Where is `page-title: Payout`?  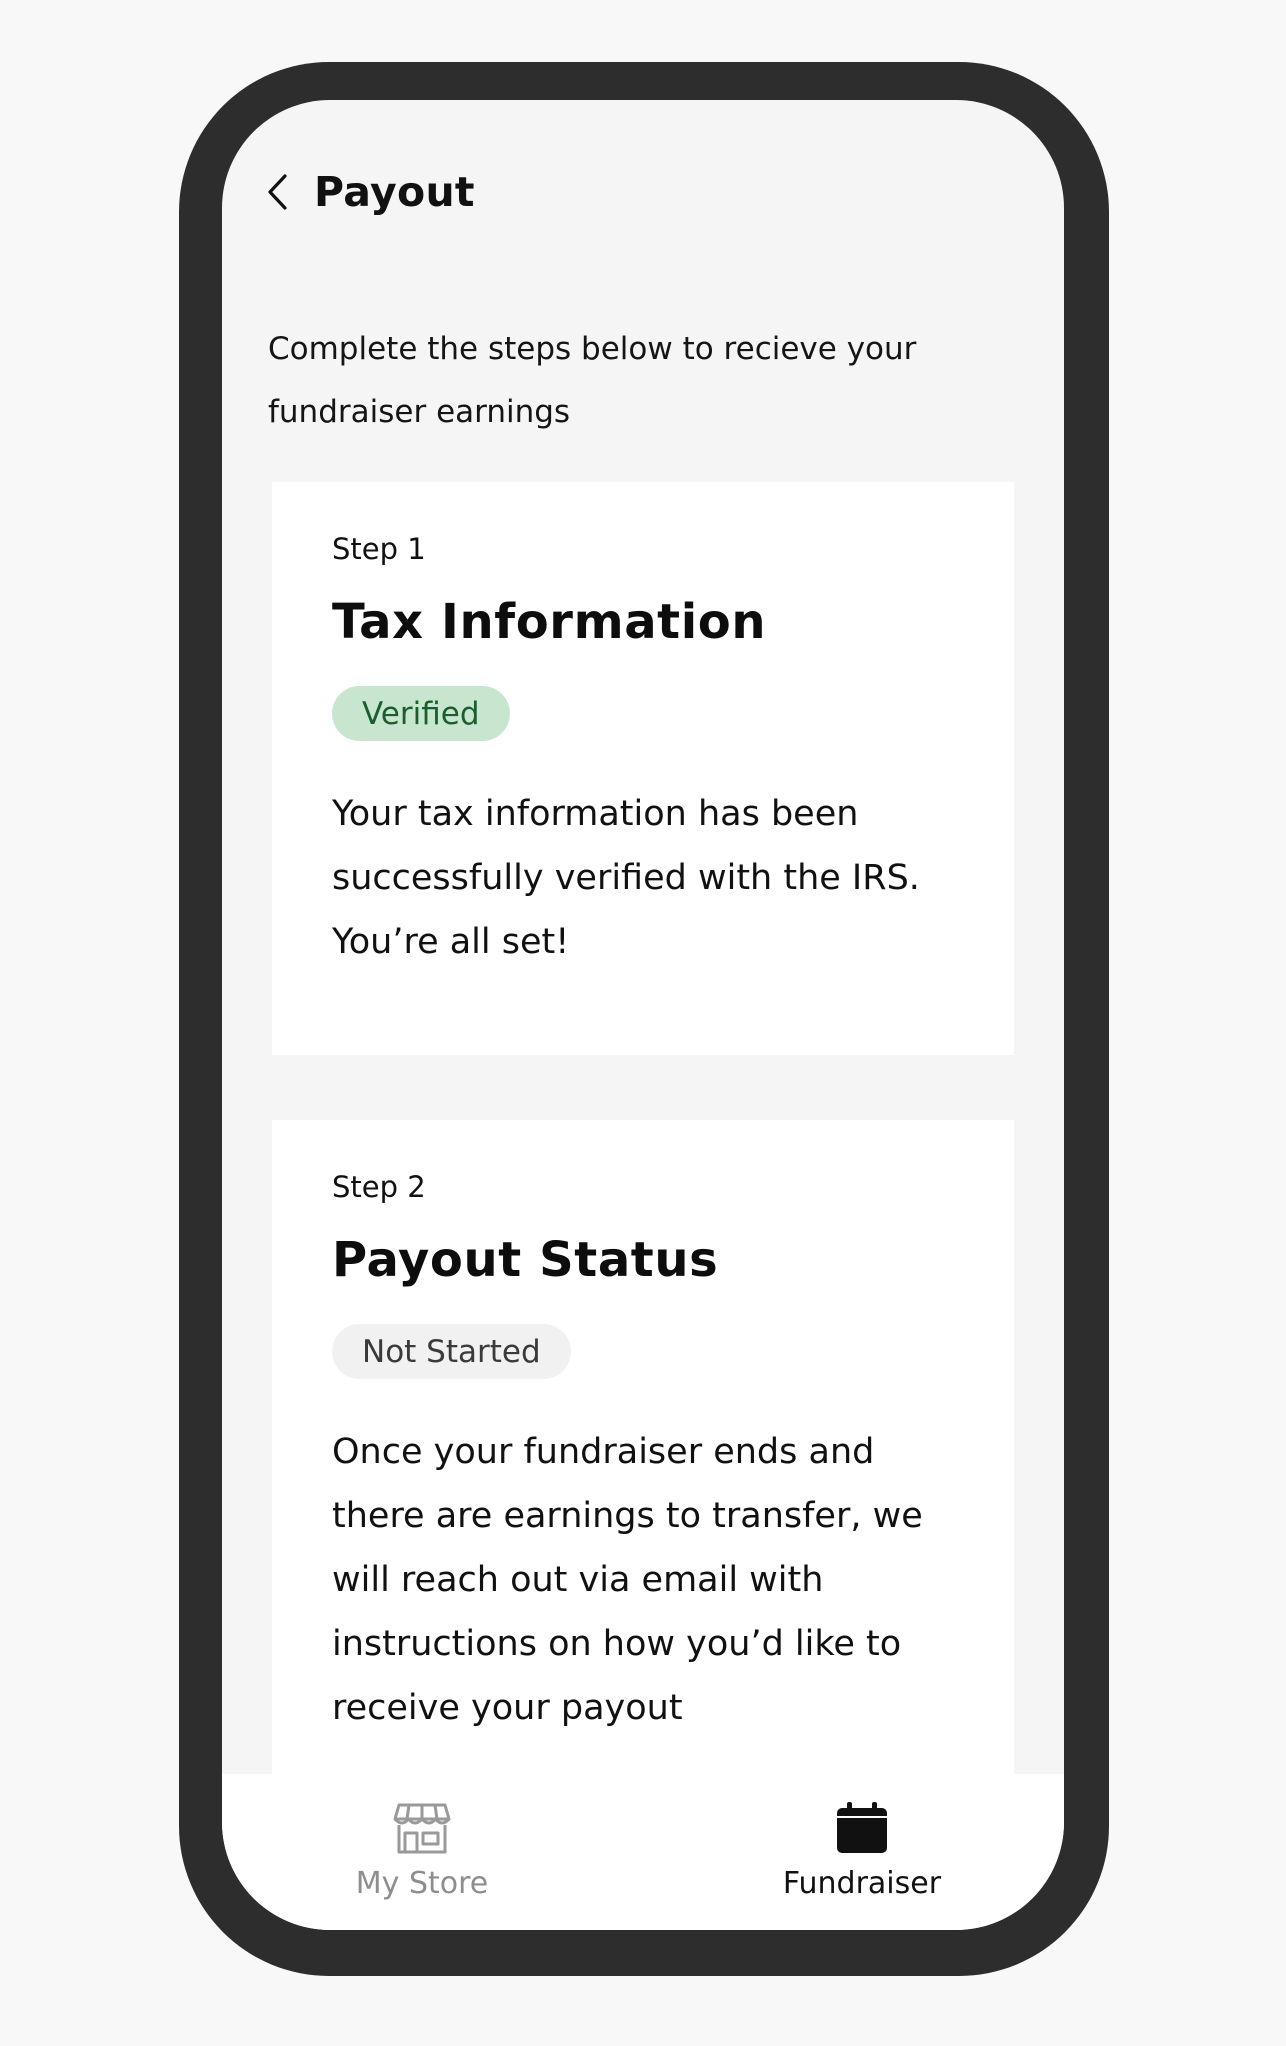
page-title: Payout is located at coordinates (394, 192).